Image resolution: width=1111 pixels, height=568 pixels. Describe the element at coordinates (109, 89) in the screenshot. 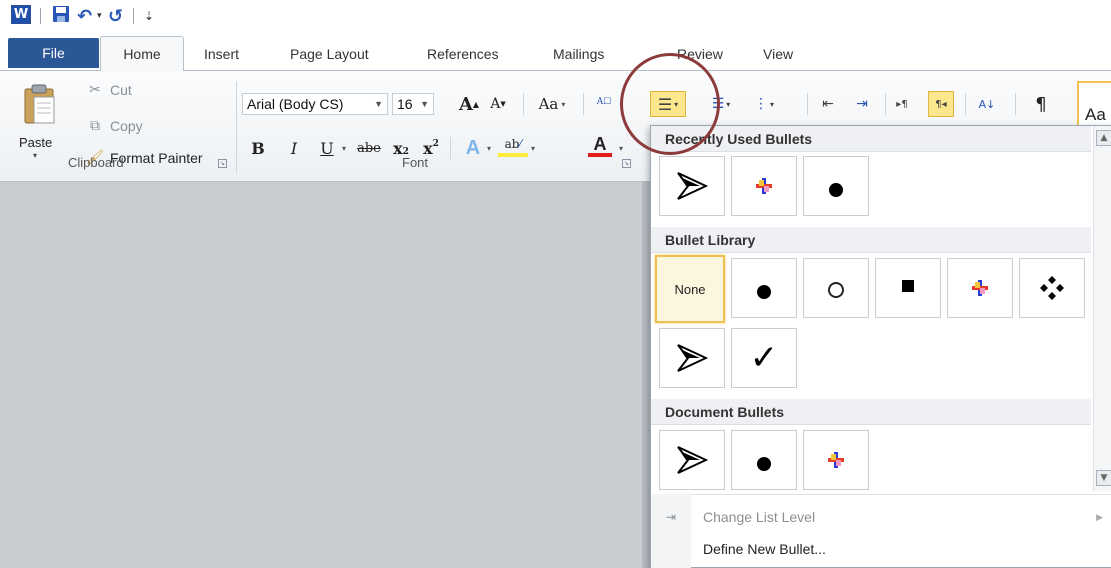

I see `cut-button: ✂ Cut` at that location.